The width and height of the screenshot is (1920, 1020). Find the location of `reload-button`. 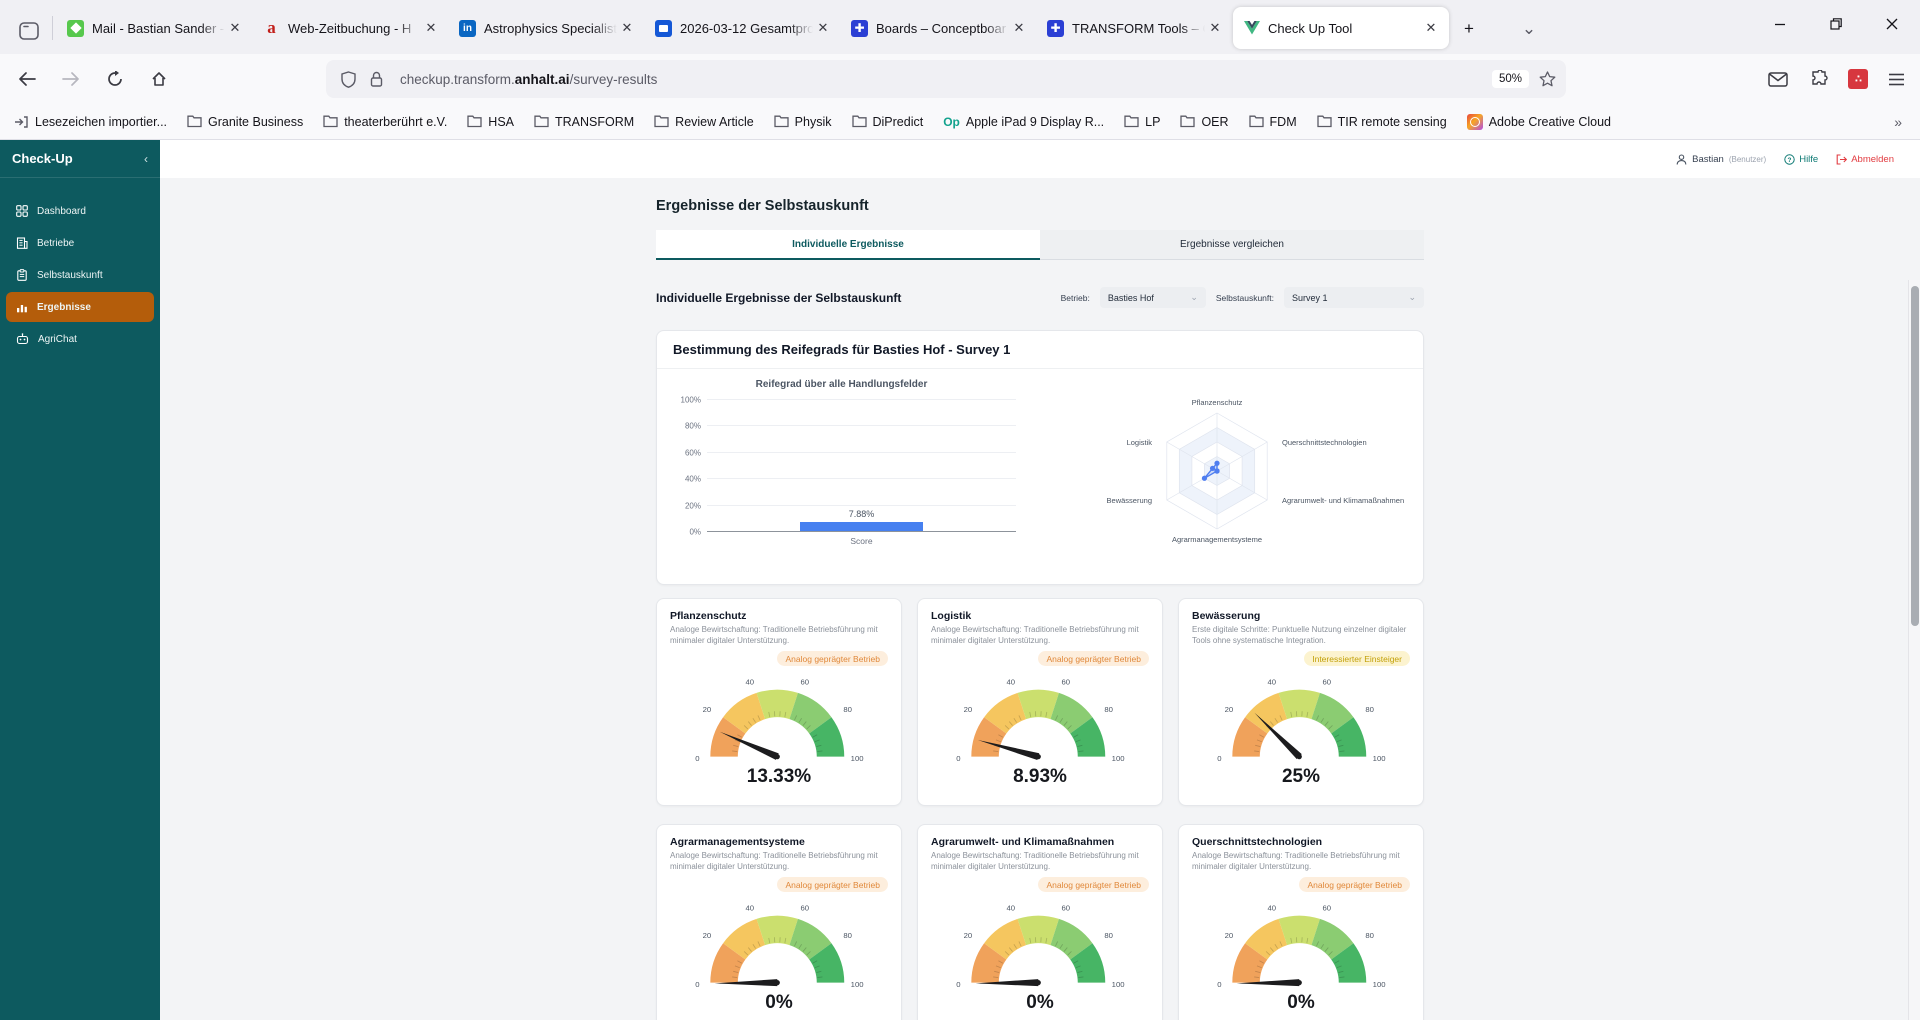

reload-button is located at coordinates (115, 79).